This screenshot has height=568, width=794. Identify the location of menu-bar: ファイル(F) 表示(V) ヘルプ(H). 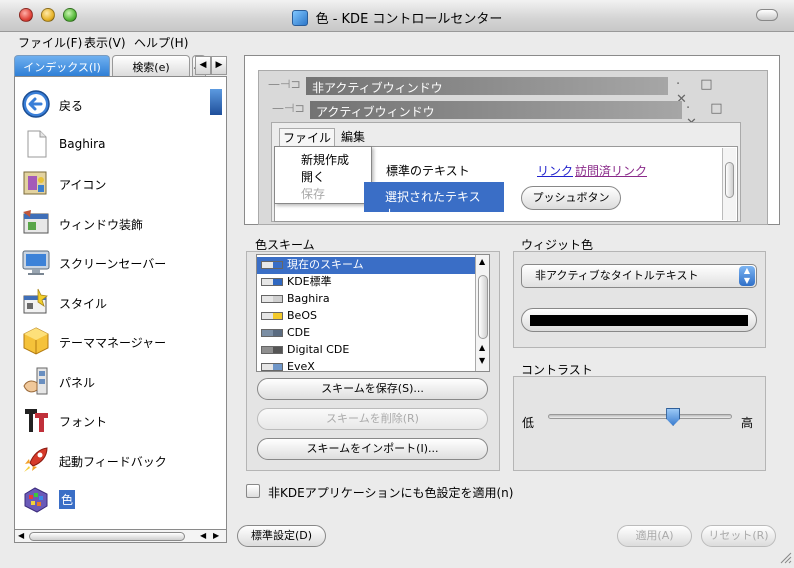
(397, 42).